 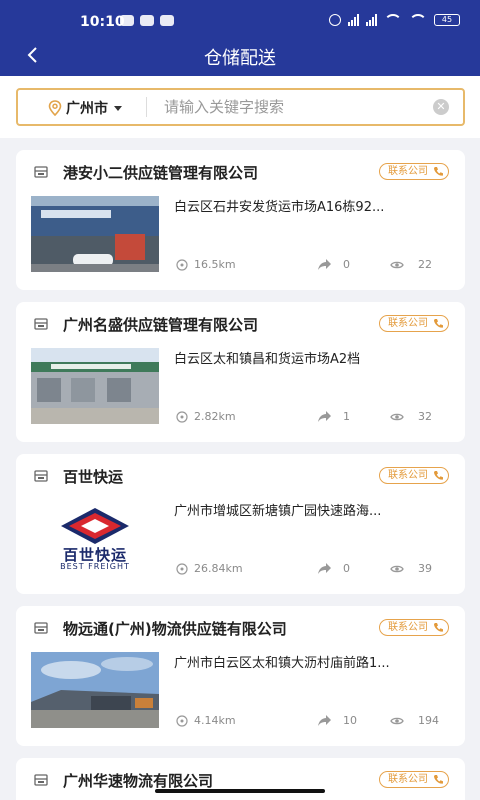 I want to click on alarm-icon, so click(x=335, y=20).